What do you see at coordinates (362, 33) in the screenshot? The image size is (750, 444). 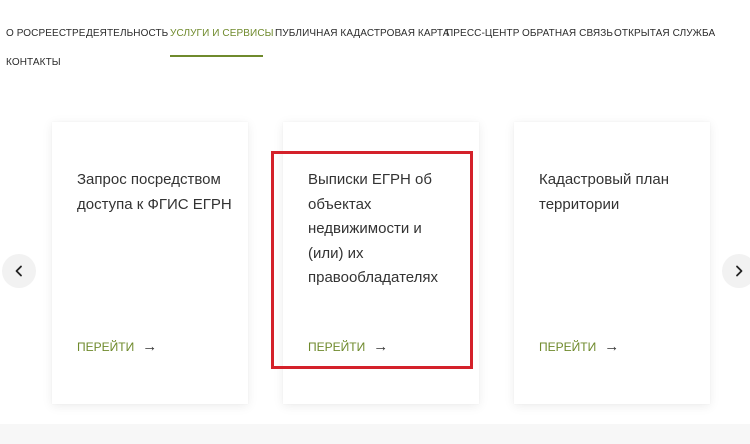 I see `nav-item-public-map: ПУБЛИЧНАЯ КАДАСТРОВАЯ КАРТА` at bounding box center [362, 33].